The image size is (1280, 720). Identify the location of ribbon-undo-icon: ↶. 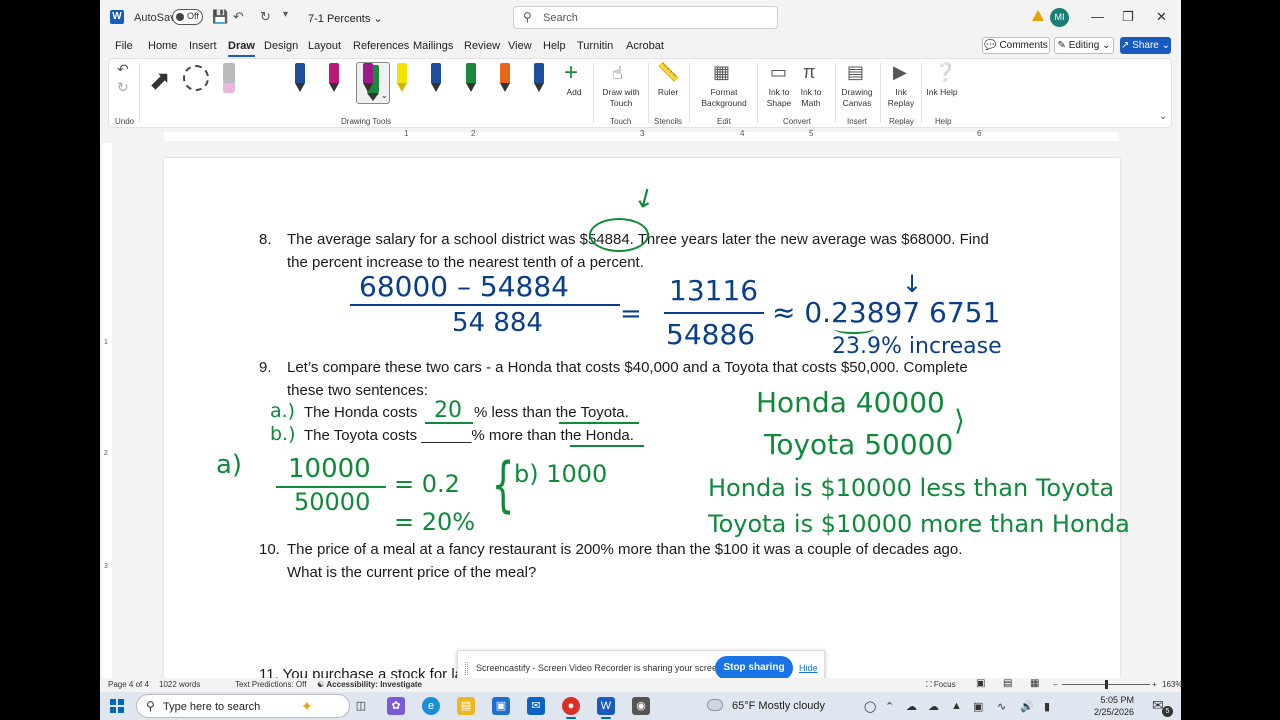
(123, 69).